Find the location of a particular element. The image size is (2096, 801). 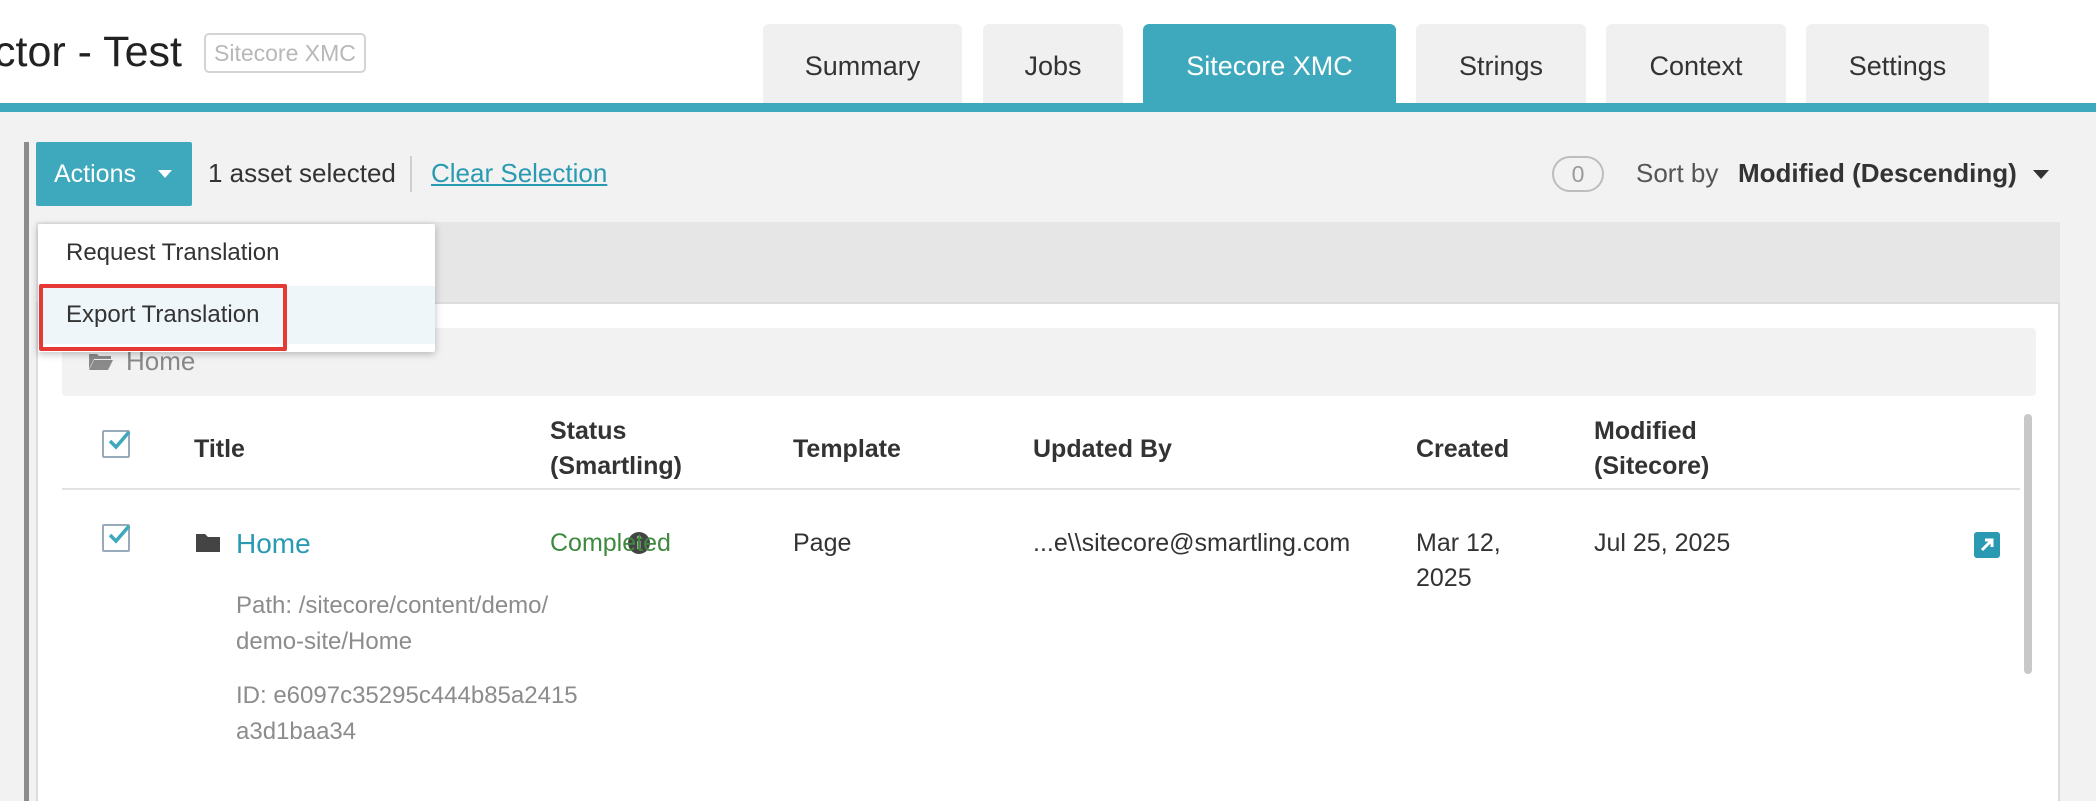

column-status: Status (Smartling) is located at coordinates (616, 449).